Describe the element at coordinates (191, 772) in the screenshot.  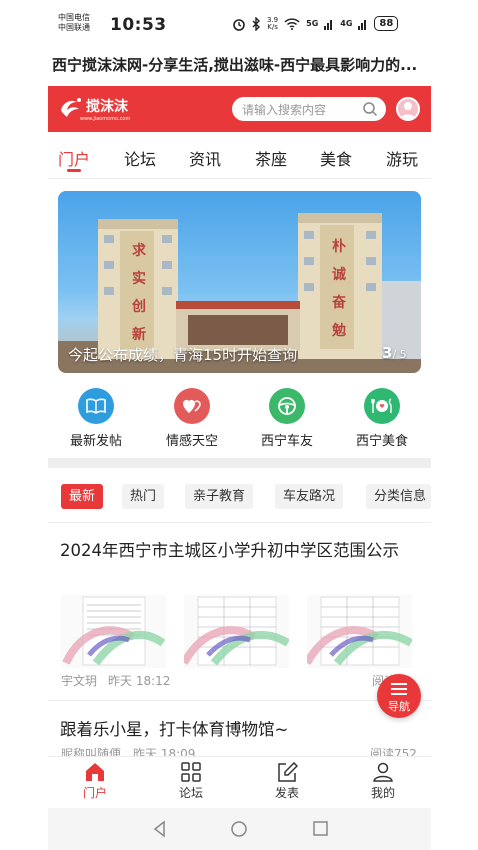
I see `grid-icon` at that location.